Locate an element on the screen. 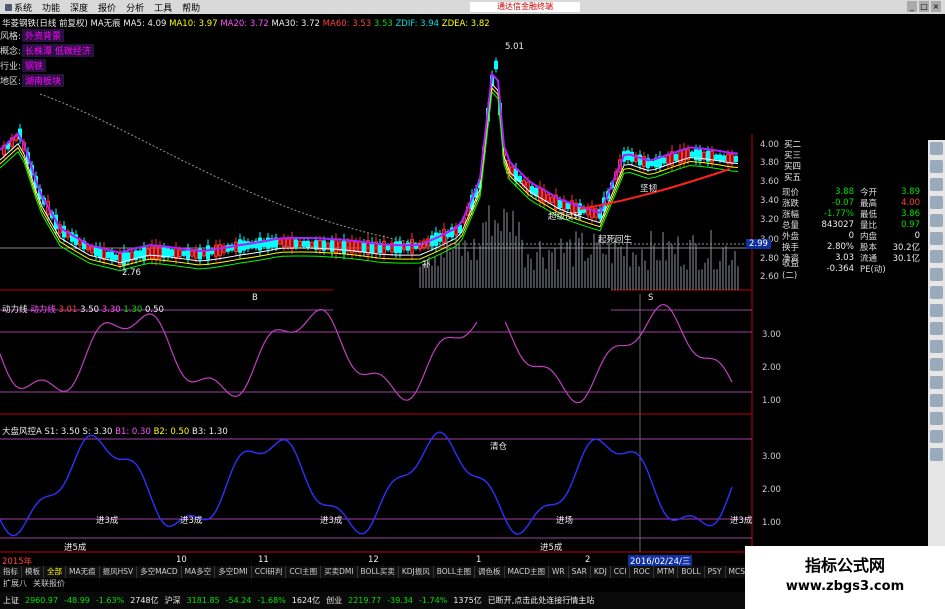  indicator-tab: CCI主图 is located at coordinates (304, 572).